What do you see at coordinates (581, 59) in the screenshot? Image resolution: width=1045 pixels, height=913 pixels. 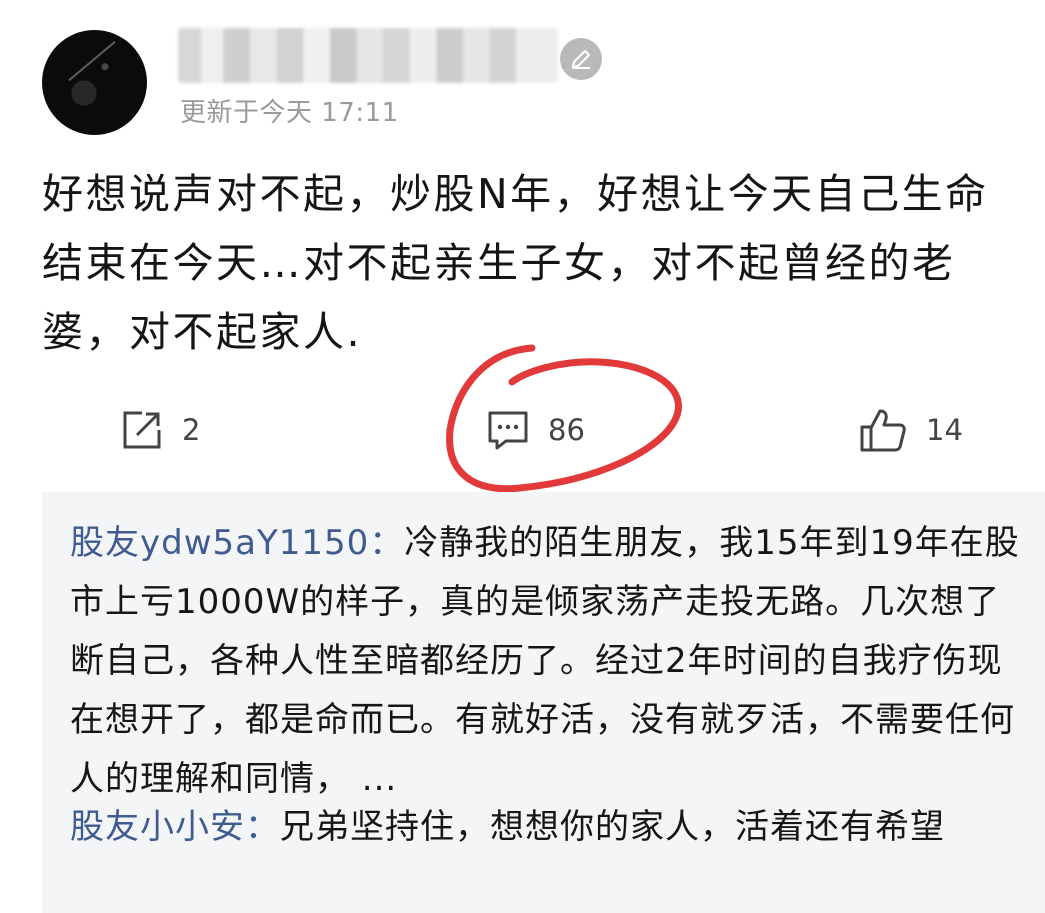 I see `edit-icon` at bounding box center [581, 59].